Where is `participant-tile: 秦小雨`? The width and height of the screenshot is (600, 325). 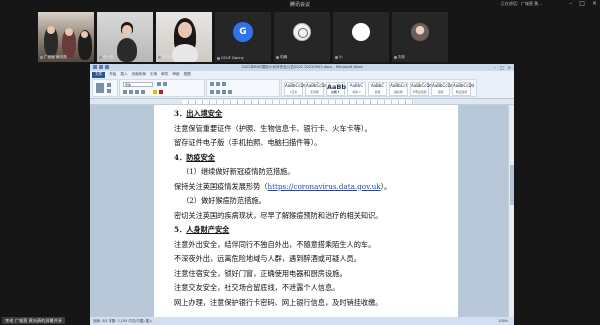
participant-tile: 秦小雨 is located at coordinates (125, 37).